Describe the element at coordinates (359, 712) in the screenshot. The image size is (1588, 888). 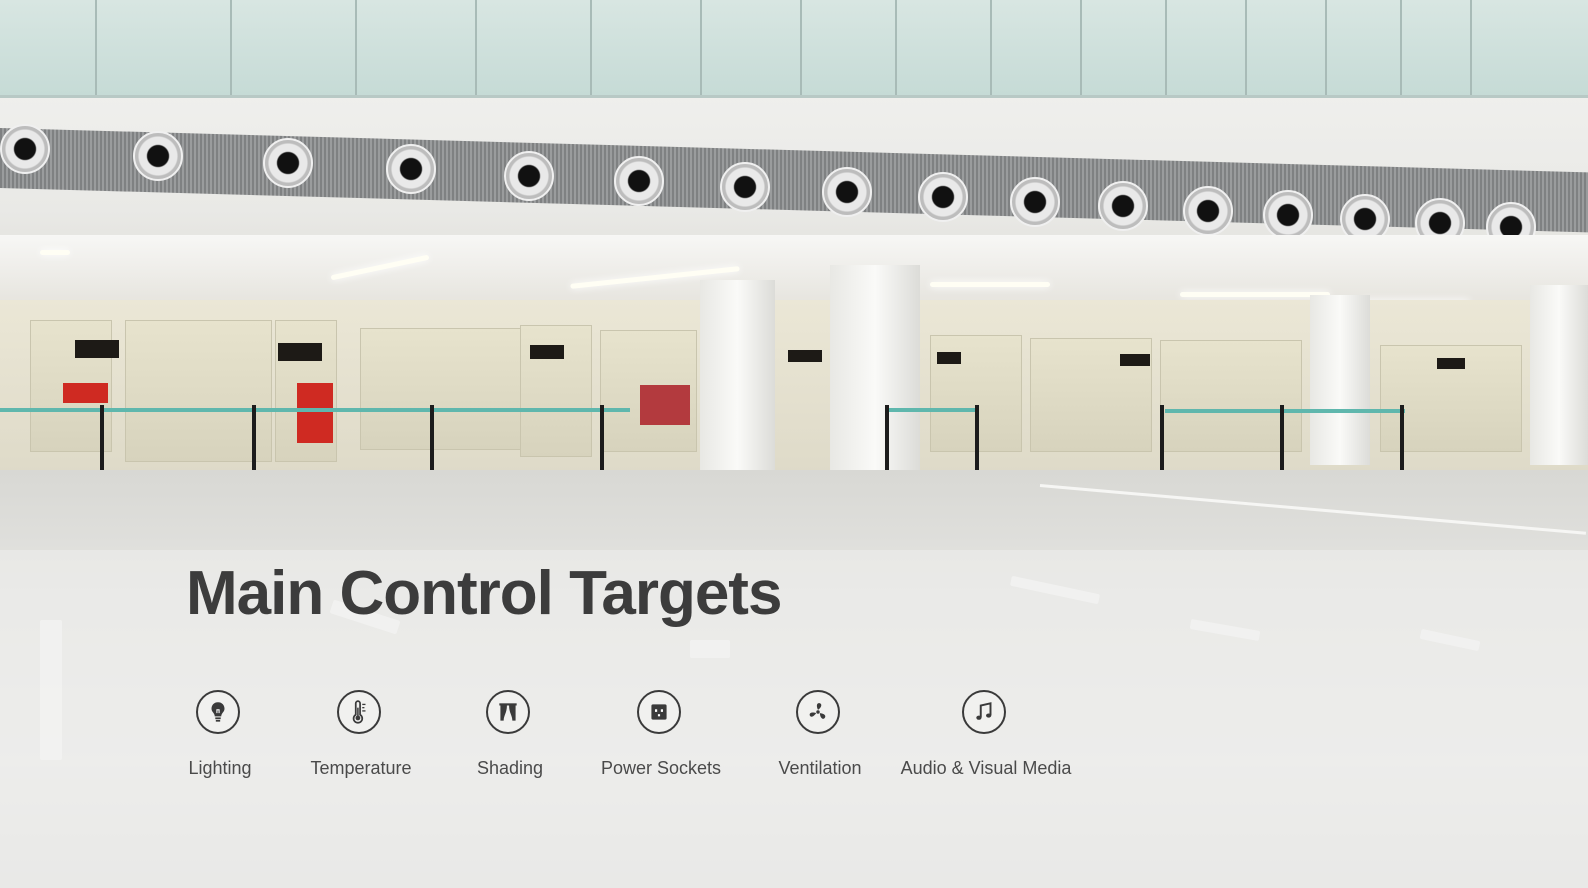
I see `thermometer-icon` at that location.